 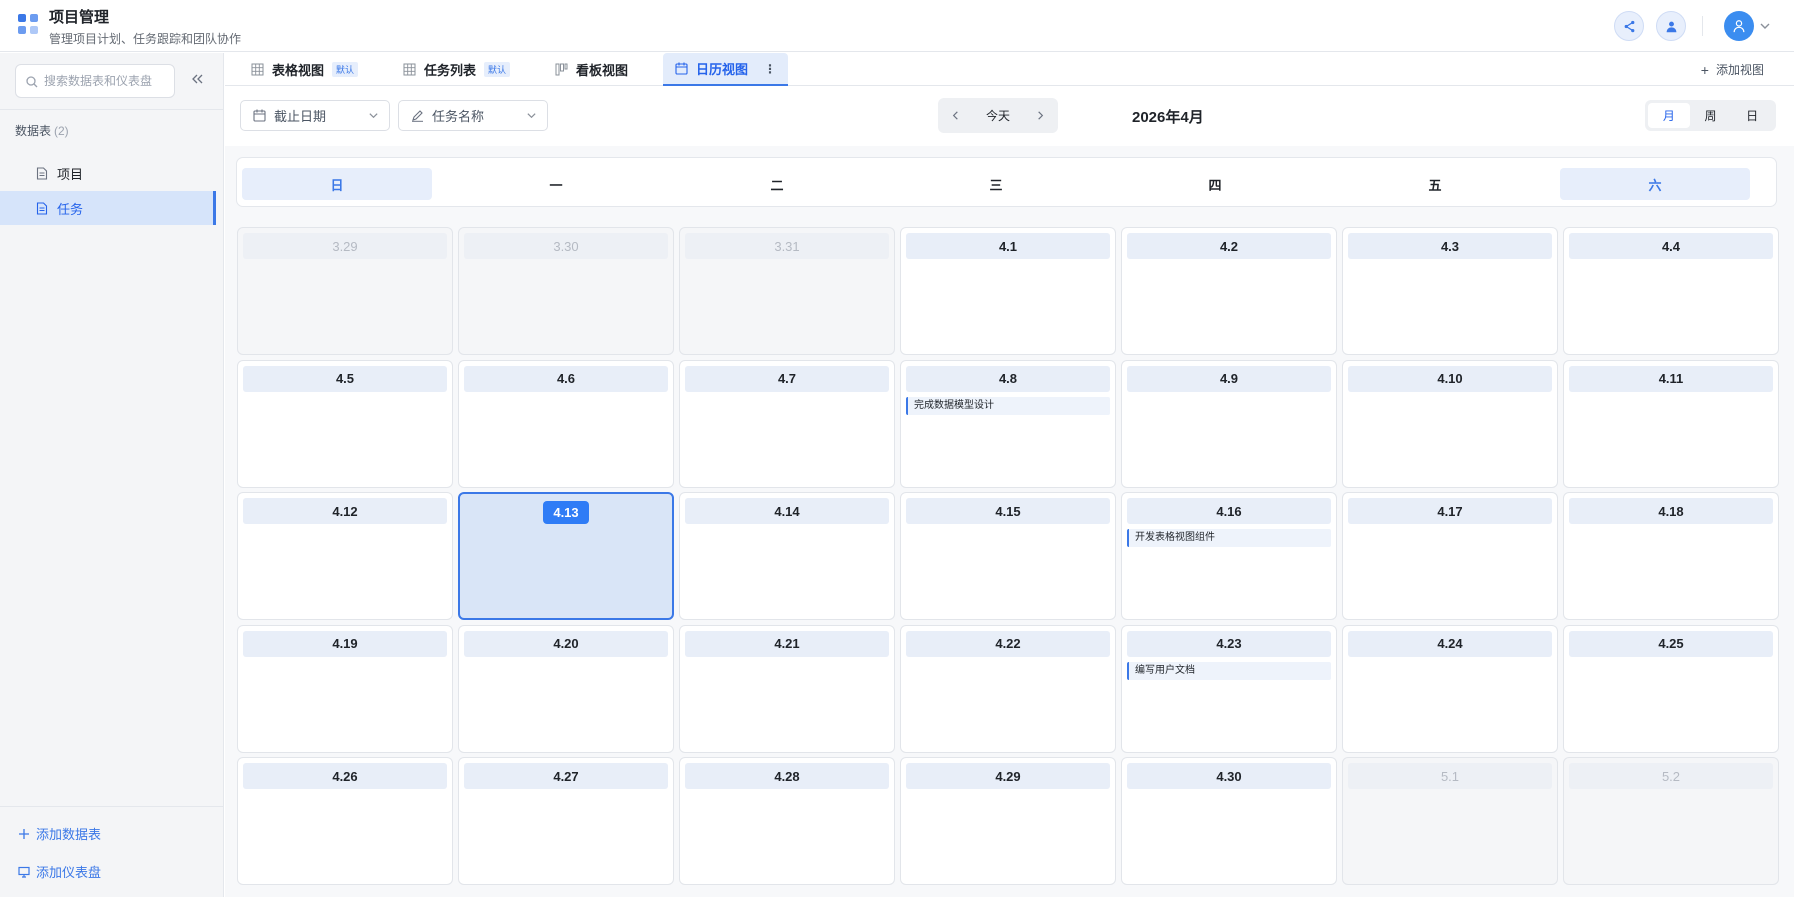 I want to click on today-button: 今天, so click(x=998, y=115).